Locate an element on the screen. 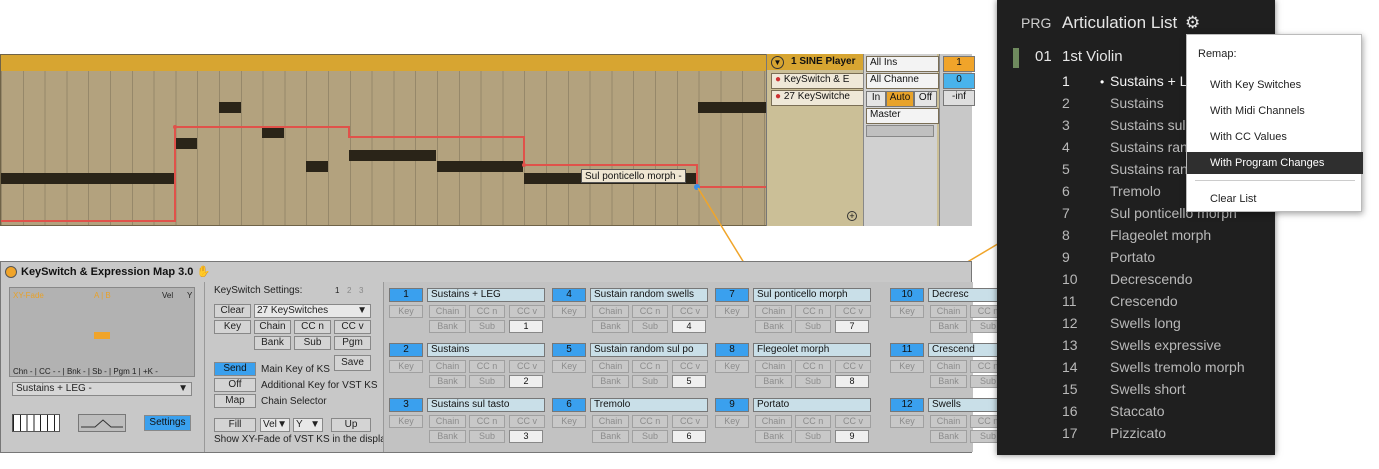 This screenshot has width=1379, height=469. slot-pgm-value: 5 is located at coordinates (689, 381).